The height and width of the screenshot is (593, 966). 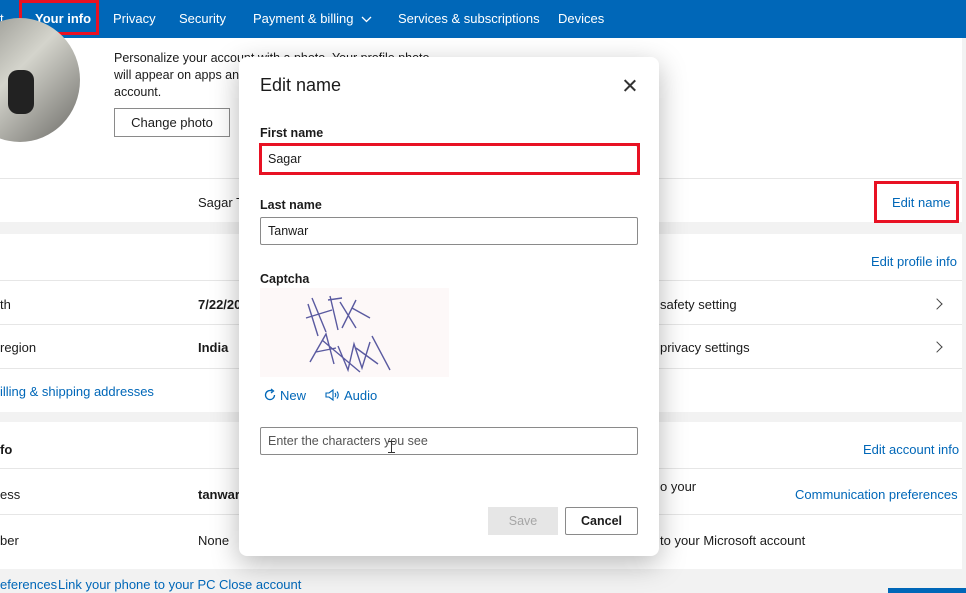 I want to click on footer-link-phone: Link your phone to your PC, so click(x=137, y=584).